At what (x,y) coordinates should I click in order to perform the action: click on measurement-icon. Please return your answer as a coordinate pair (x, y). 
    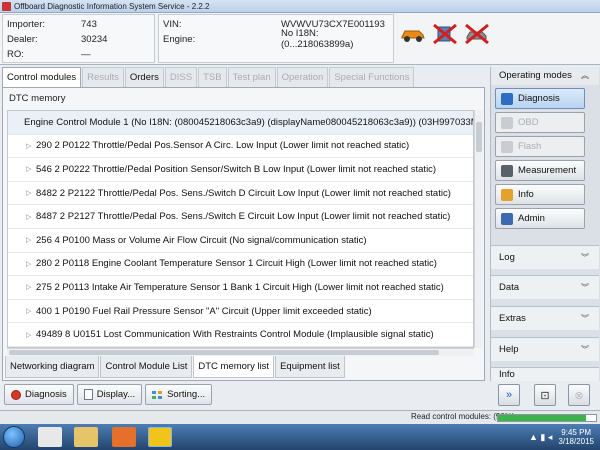
    Looking at the image, I should click on (507, 170).